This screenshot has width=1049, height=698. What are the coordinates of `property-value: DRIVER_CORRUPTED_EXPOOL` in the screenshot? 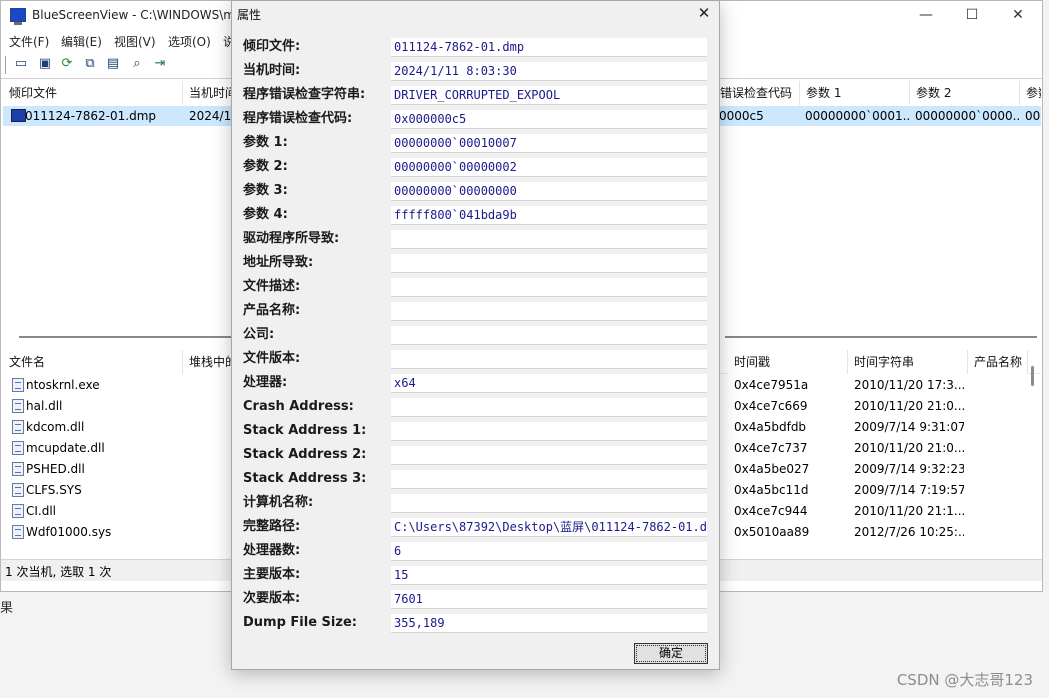 It's located at (549, 95).